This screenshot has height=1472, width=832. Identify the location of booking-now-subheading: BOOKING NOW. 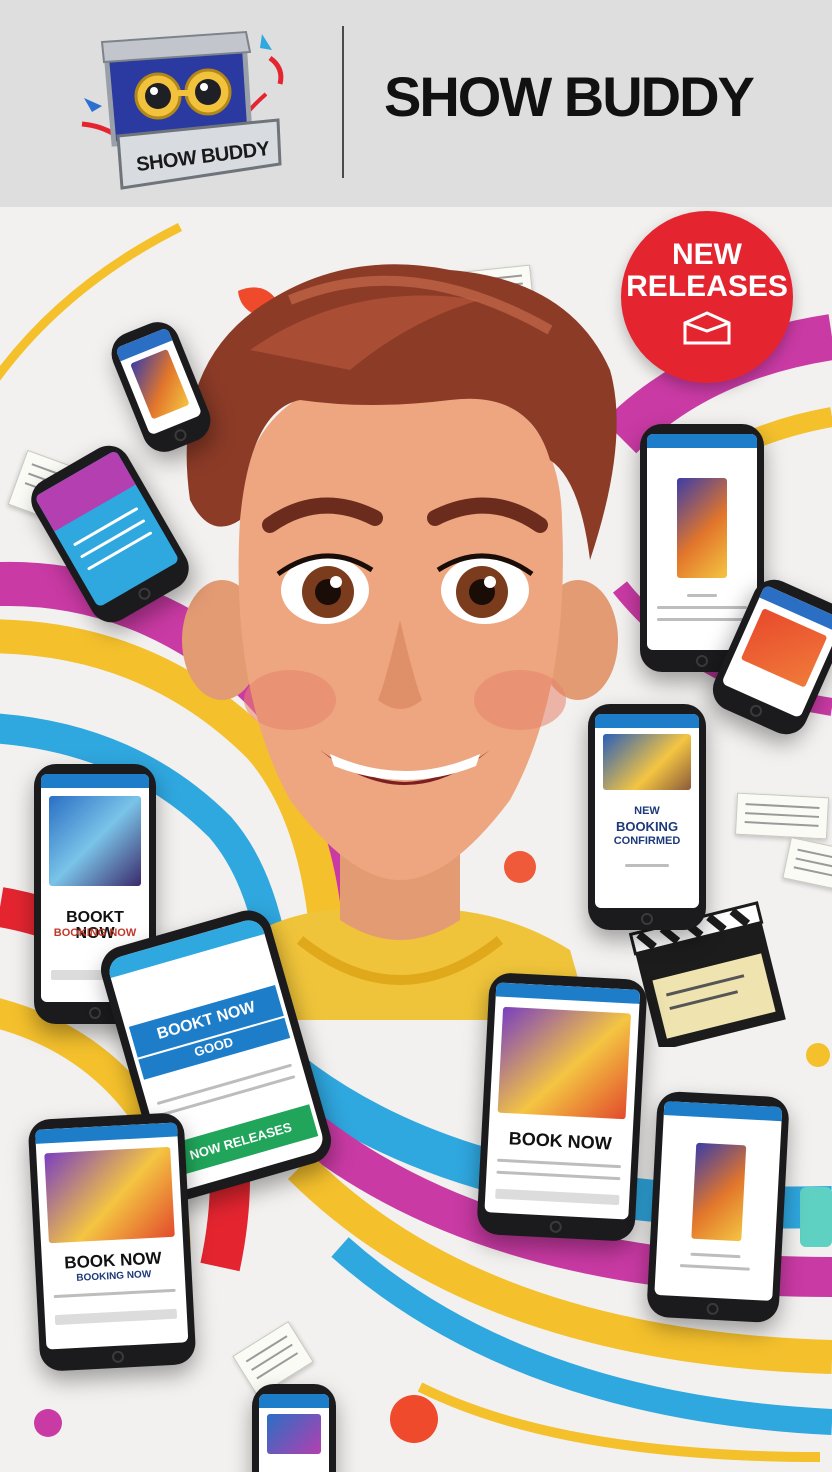
(95, 933).